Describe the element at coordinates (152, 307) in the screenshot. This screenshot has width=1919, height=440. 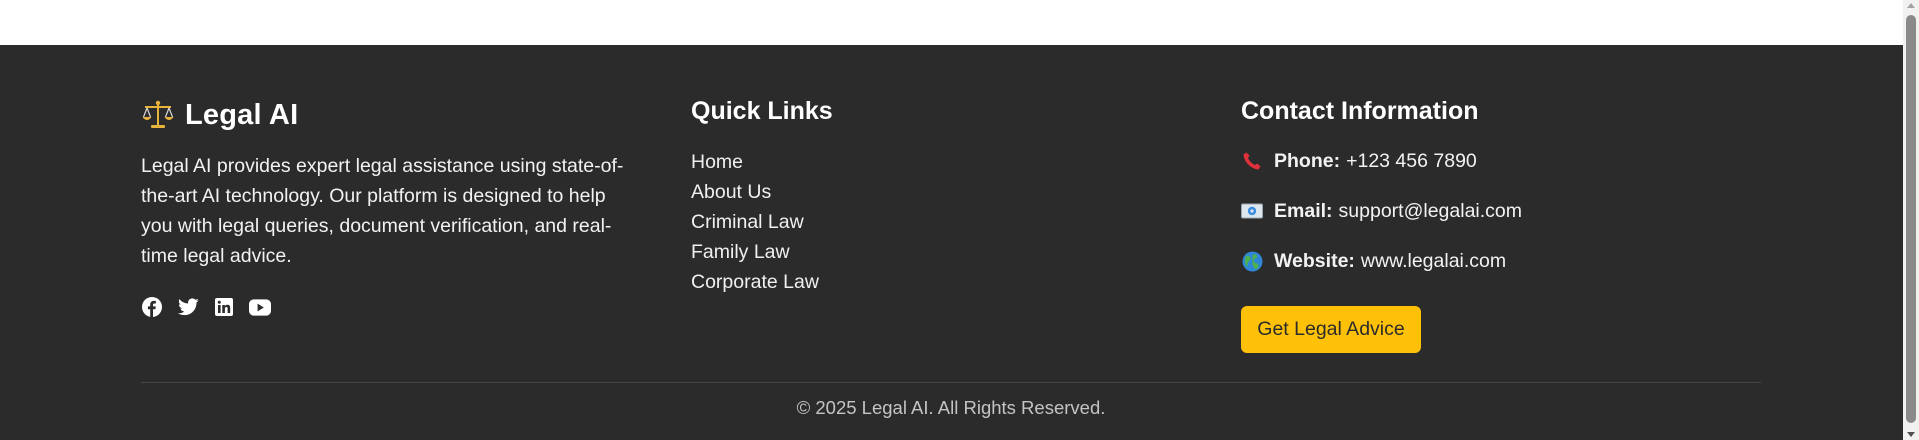
I see `facebook-icon` at that location.